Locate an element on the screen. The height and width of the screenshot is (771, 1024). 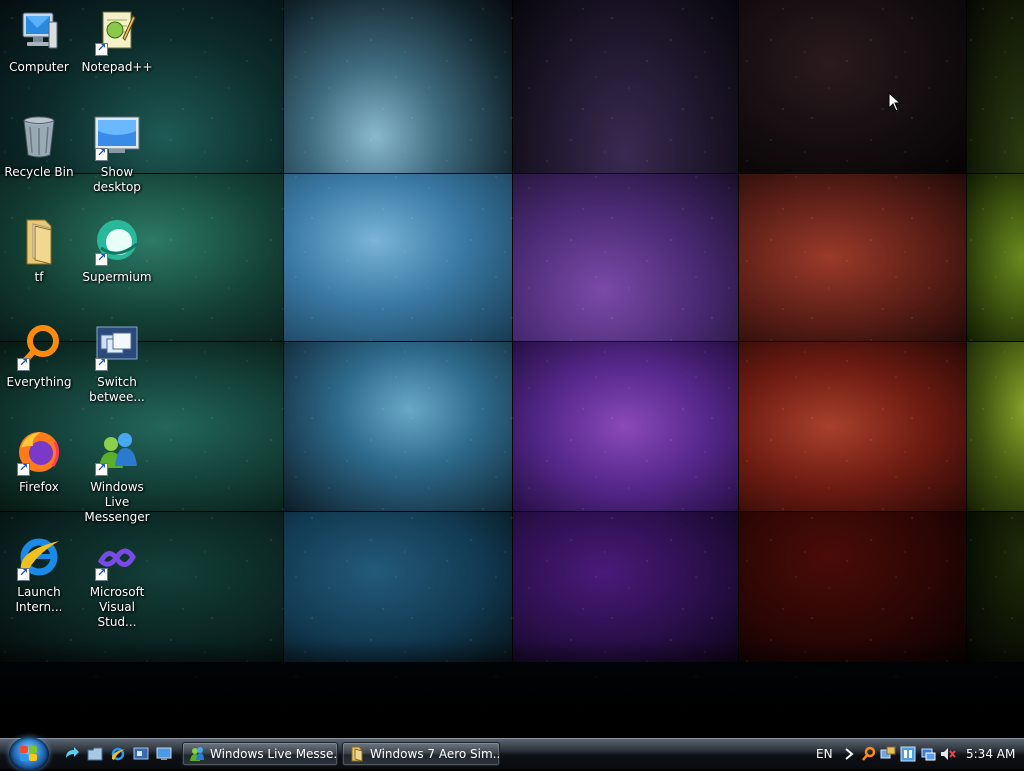
quicklaunch-show-desktop is located at coordinates (164, 754).